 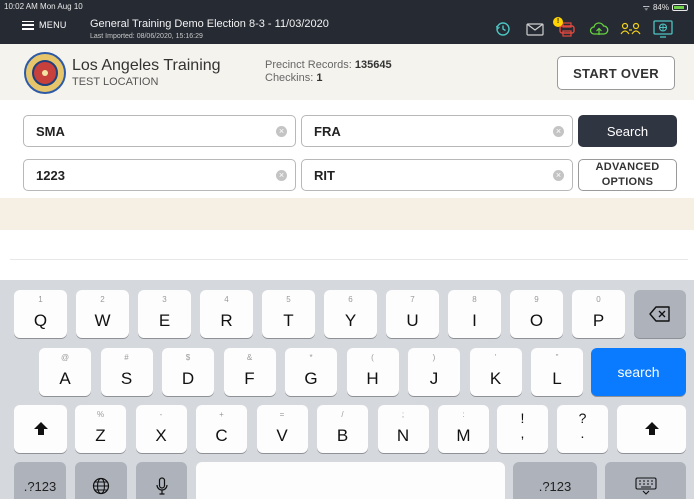 I want to click on key-w: 2W, so click(x=102, y=314).